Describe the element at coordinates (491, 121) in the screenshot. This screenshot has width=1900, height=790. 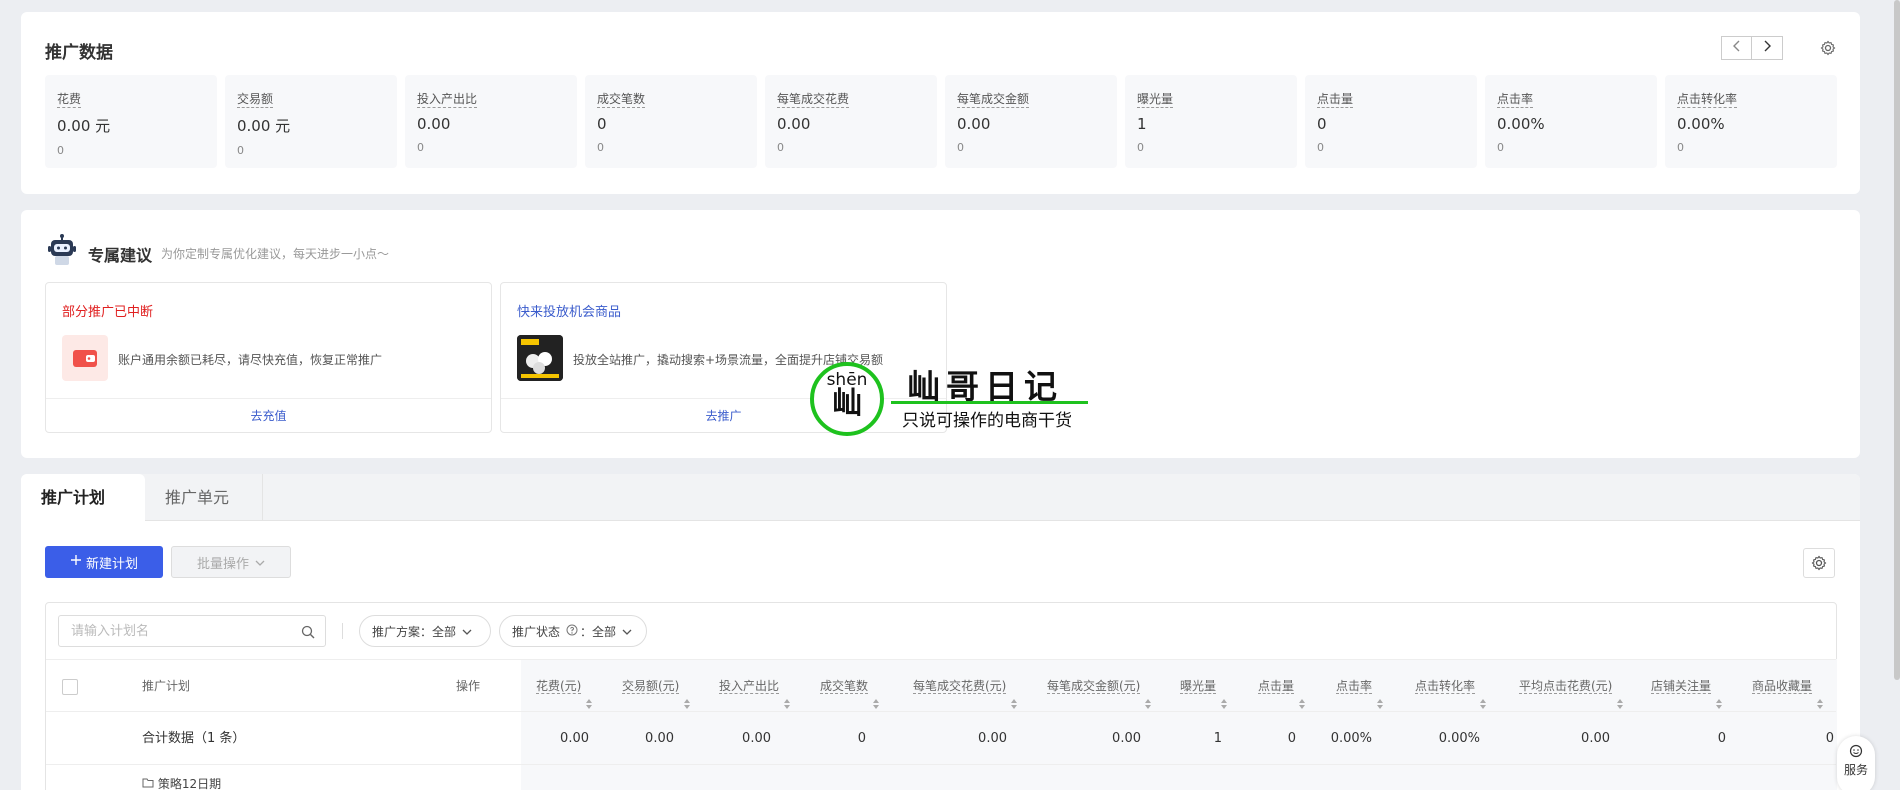
I see `metric-tile: 投入产出比 0.00 0` at that location.